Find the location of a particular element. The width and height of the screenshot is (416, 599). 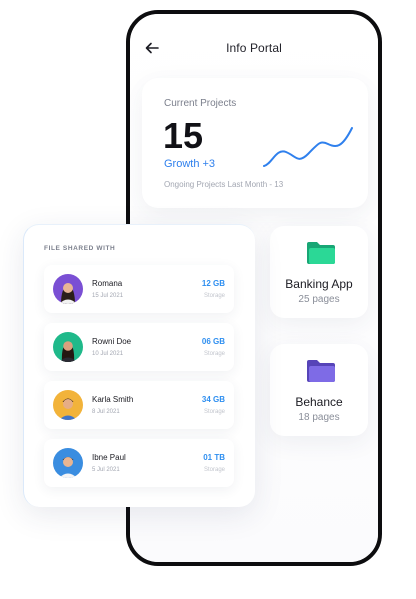

sparkline-trend is located at coordinates (308, 147).